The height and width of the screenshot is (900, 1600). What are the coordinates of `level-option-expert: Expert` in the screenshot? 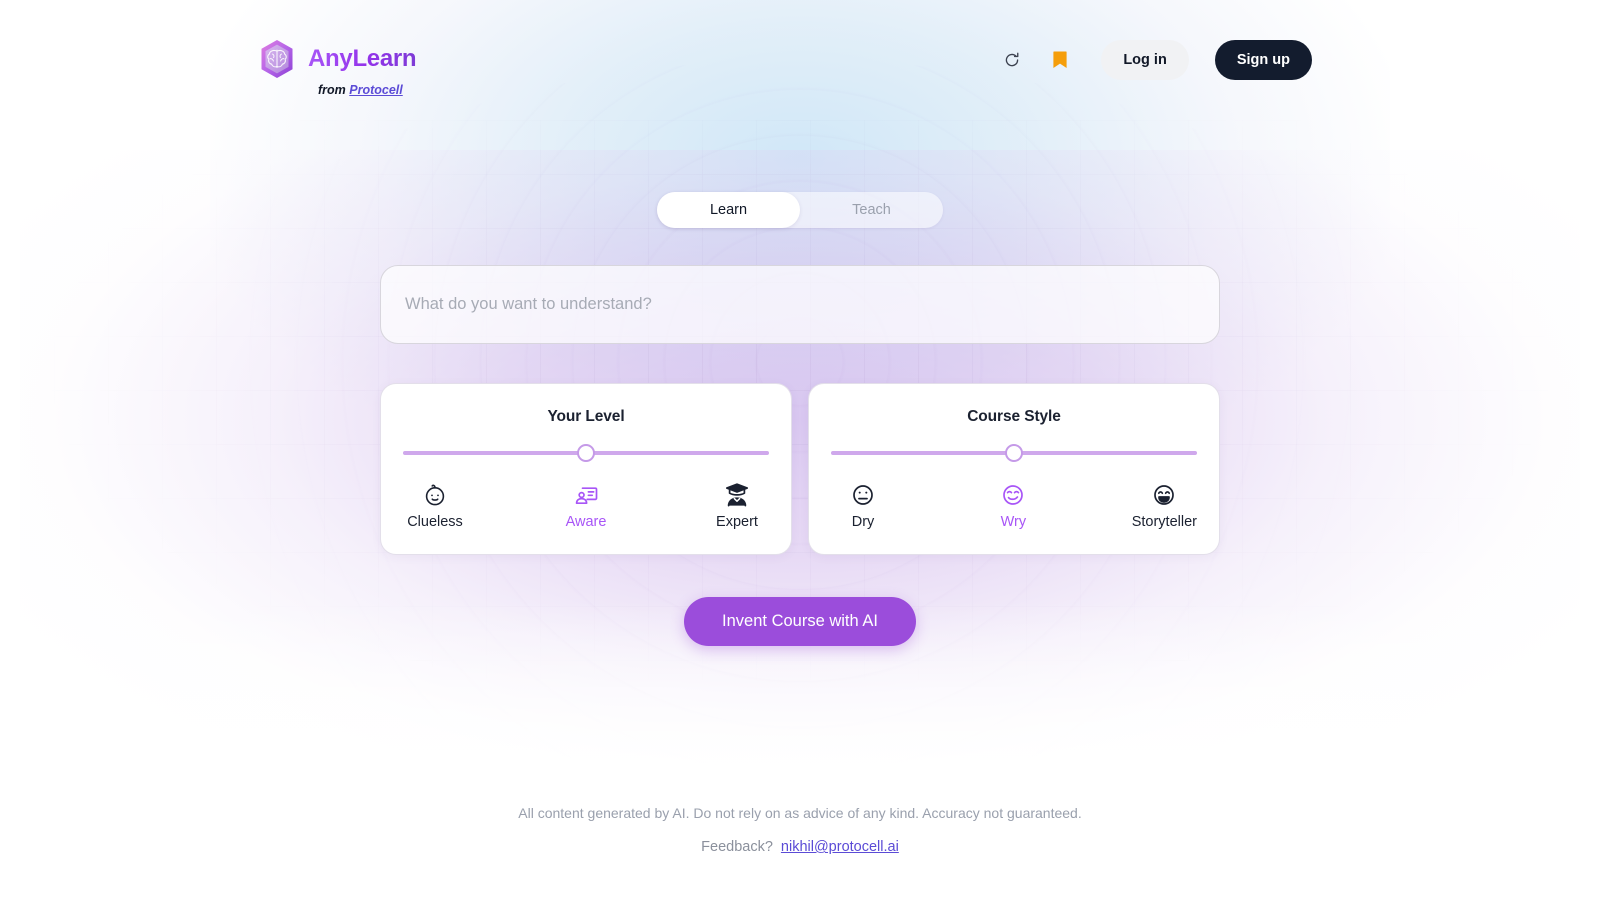 It's located at (737, 505).